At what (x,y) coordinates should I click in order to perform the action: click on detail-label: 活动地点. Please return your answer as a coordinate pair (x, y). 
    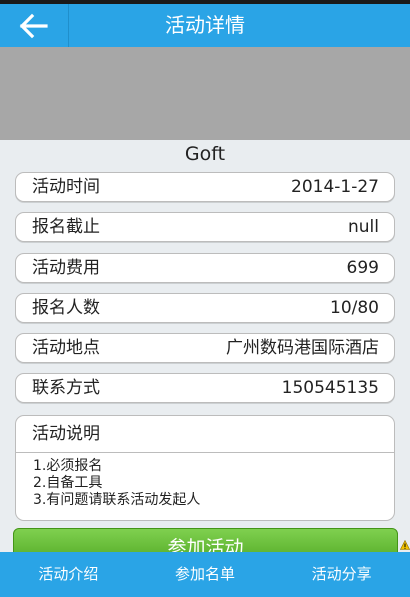
    Looking at the image, I should click on (66, 348).